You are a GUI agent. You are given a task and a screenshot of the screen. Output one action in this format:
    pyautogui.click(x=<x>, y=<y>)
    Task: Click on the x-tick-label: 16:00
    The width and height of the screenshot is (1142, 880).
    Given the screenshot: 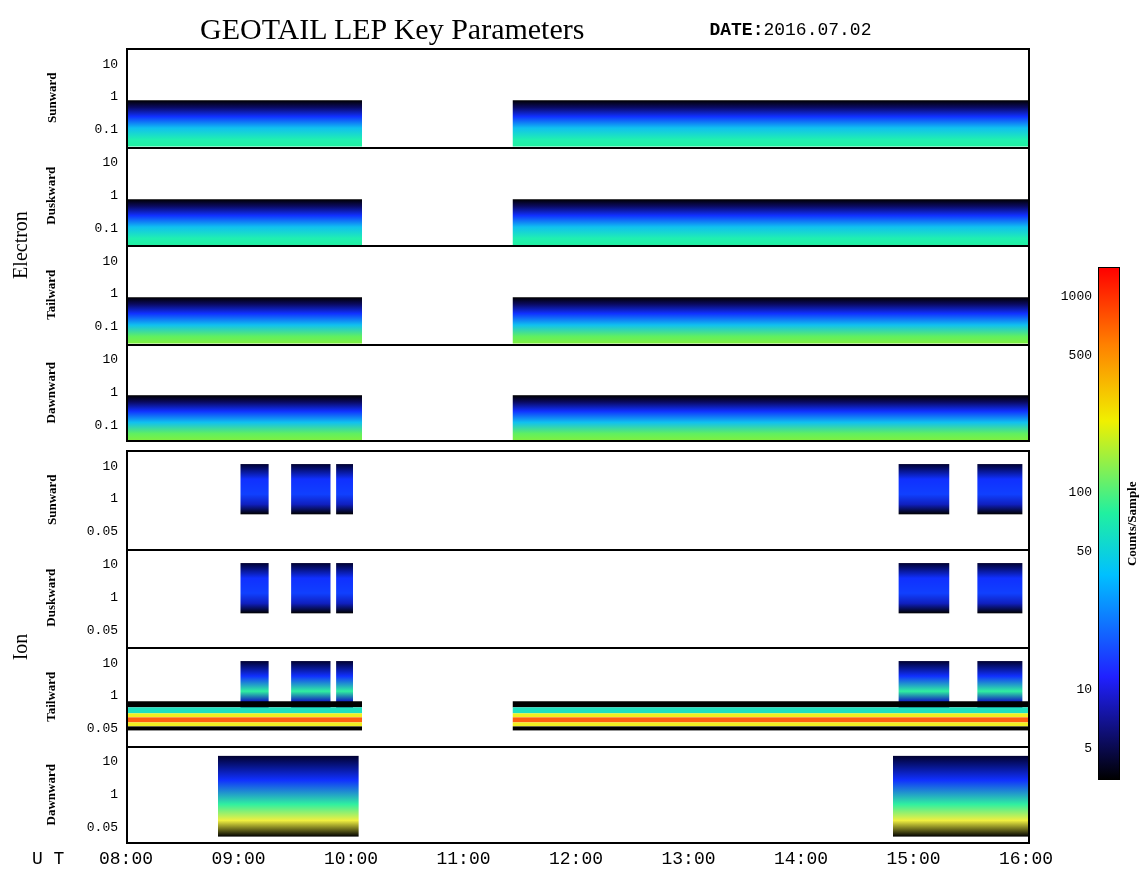 What is the action you would take?
    pyautogui.click(x=1026, y=859)
    